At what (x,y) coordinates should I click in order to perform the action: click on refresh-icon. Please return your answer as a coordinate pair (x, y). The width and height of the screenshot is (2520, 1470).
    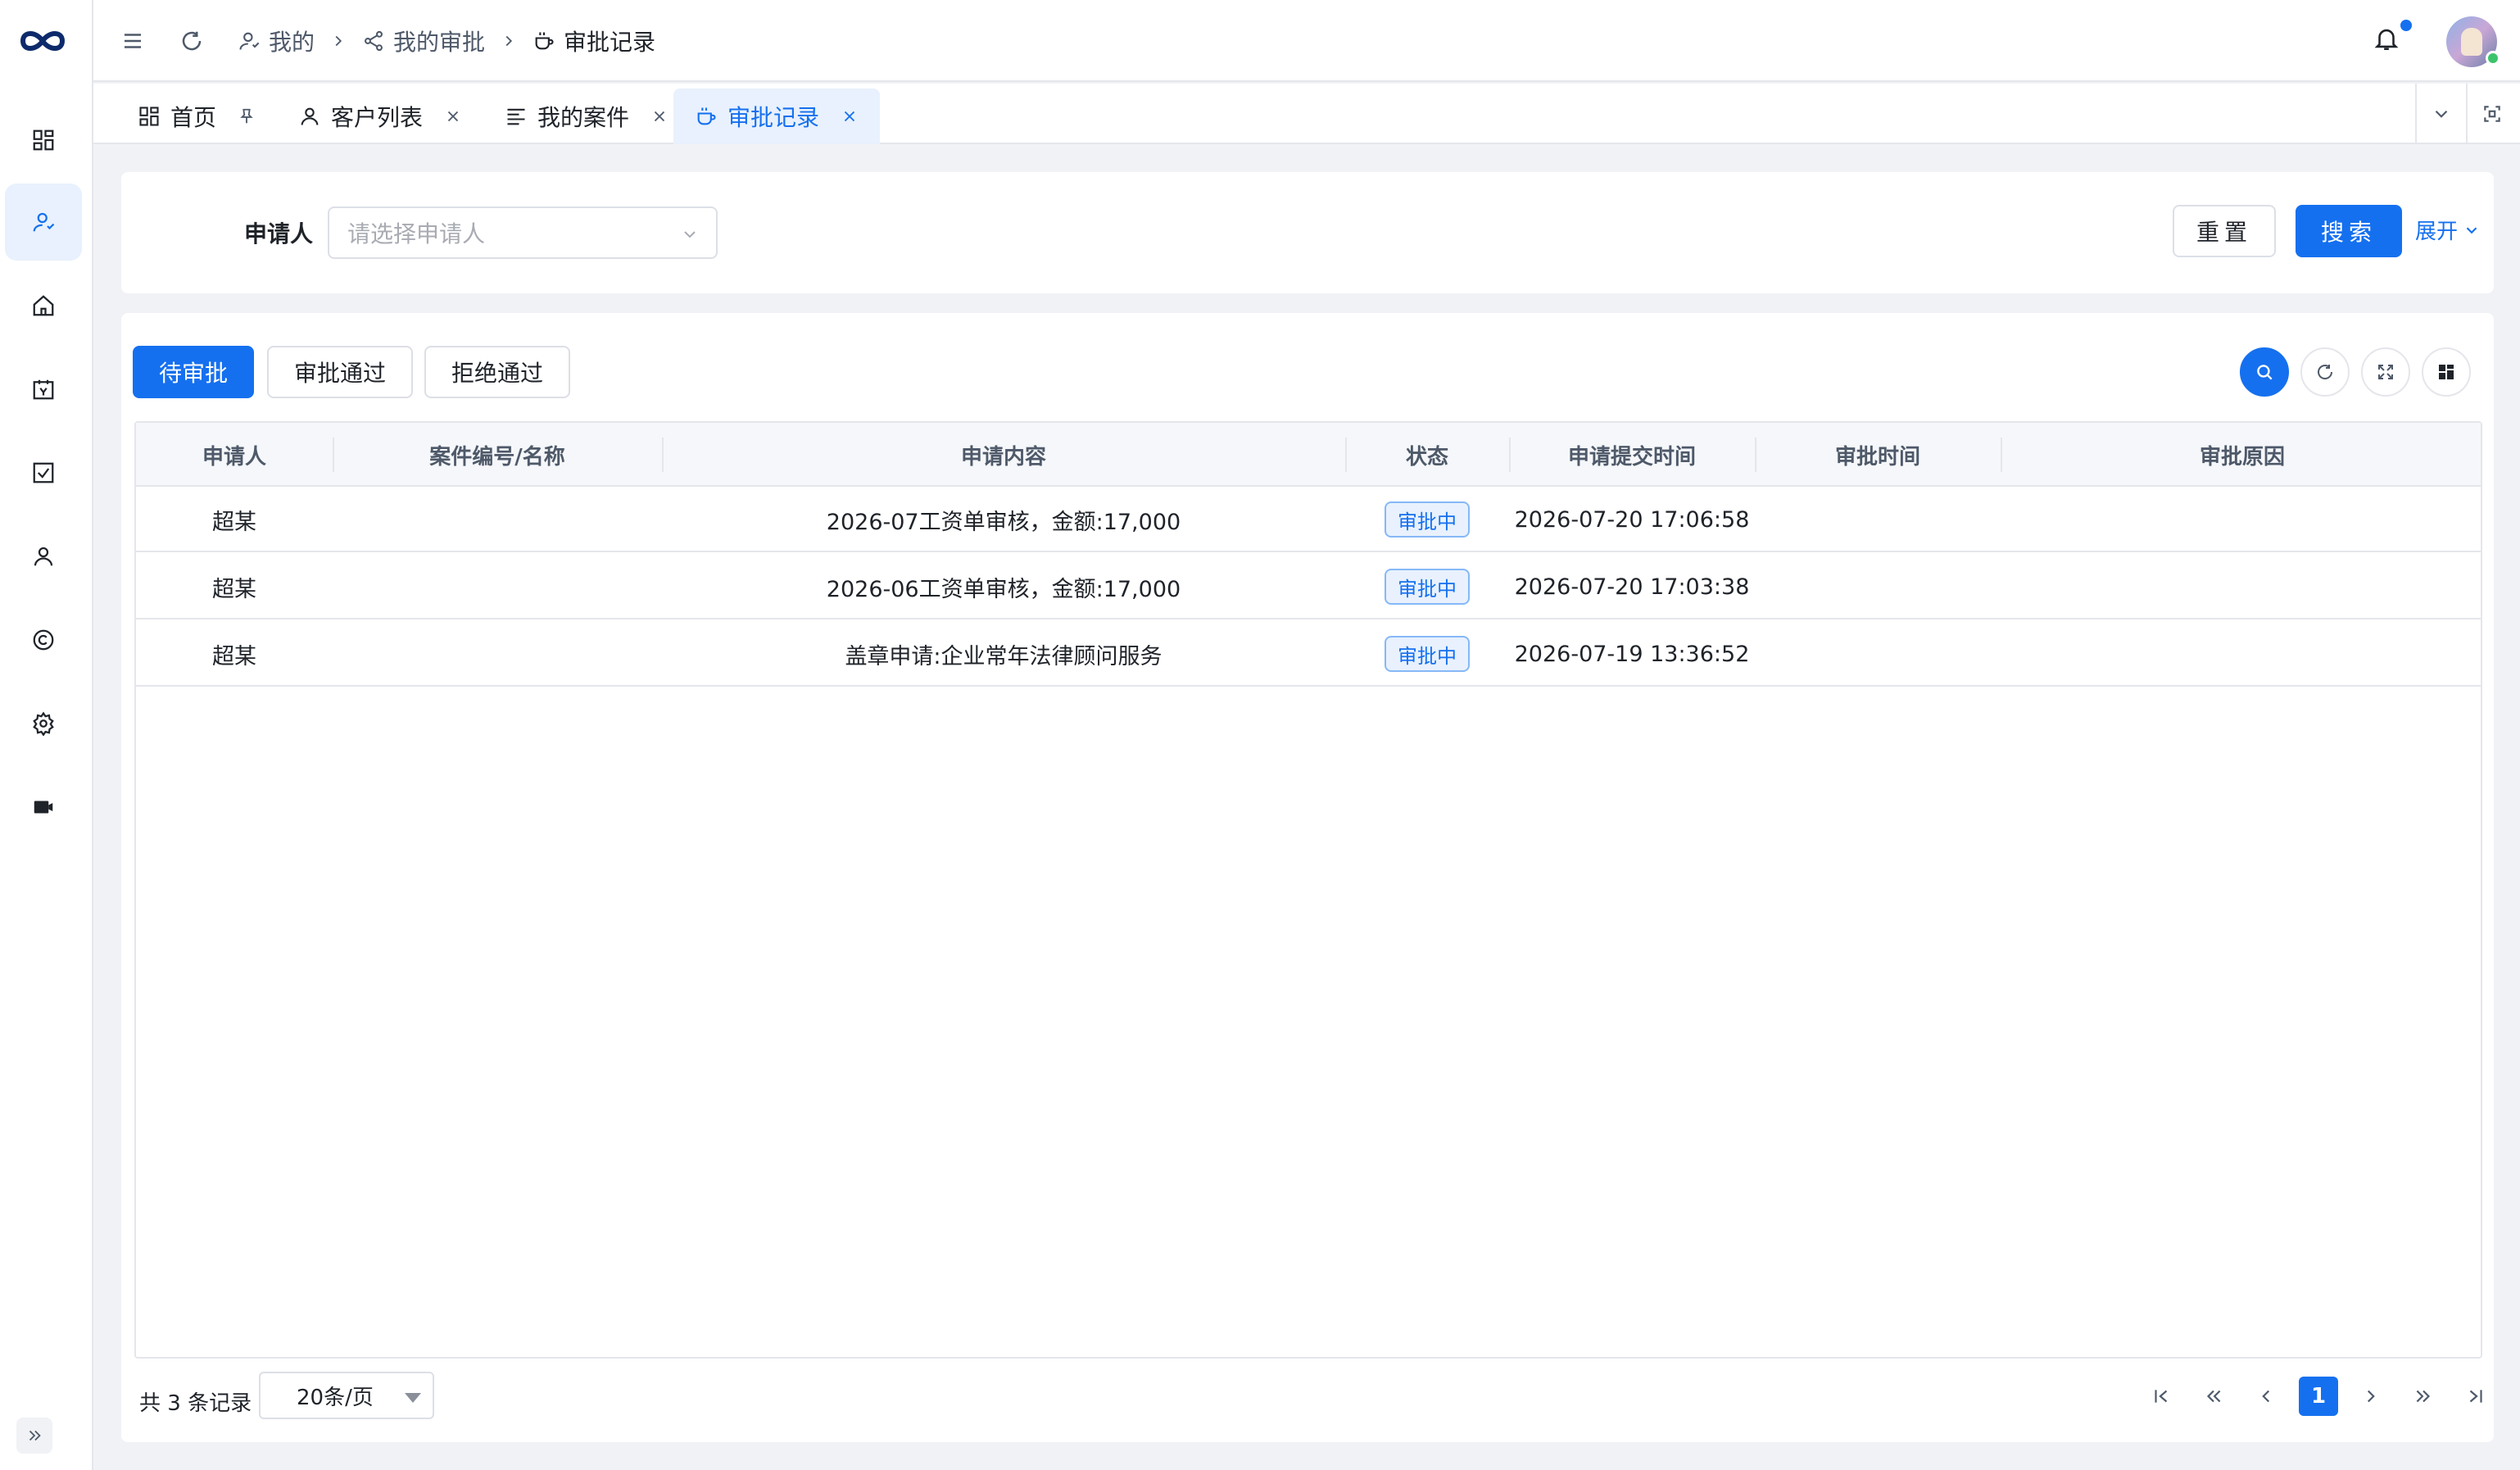
    Looking at the image, I should click on (192, 41).